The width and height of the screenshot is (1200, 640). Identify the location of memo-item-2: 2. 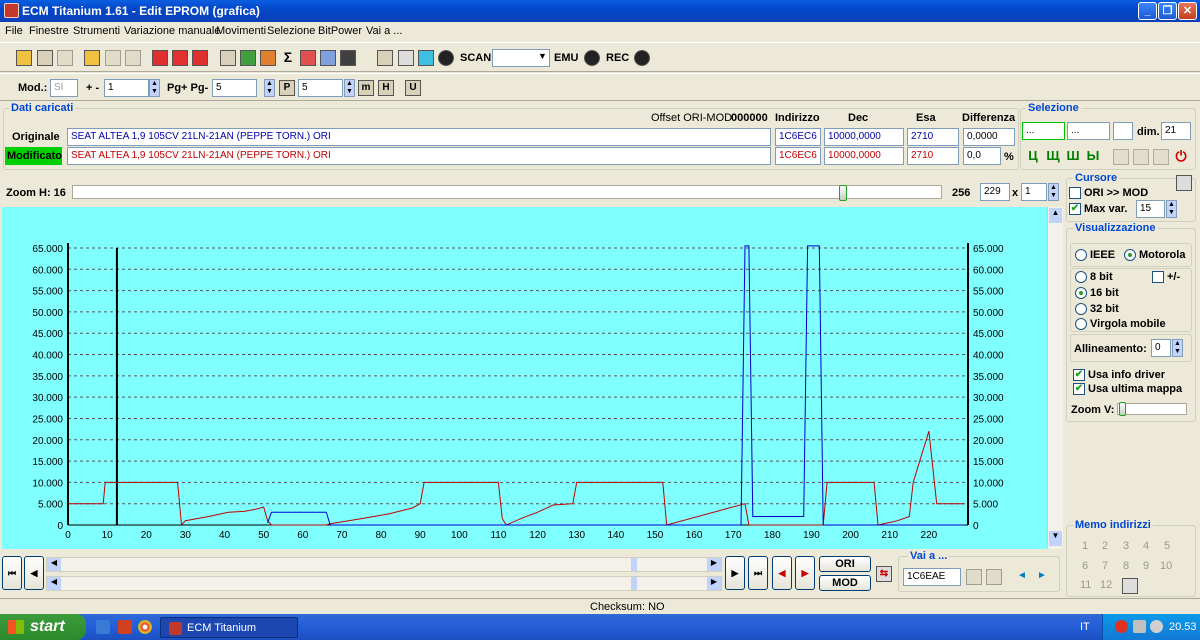
(1105, 546).